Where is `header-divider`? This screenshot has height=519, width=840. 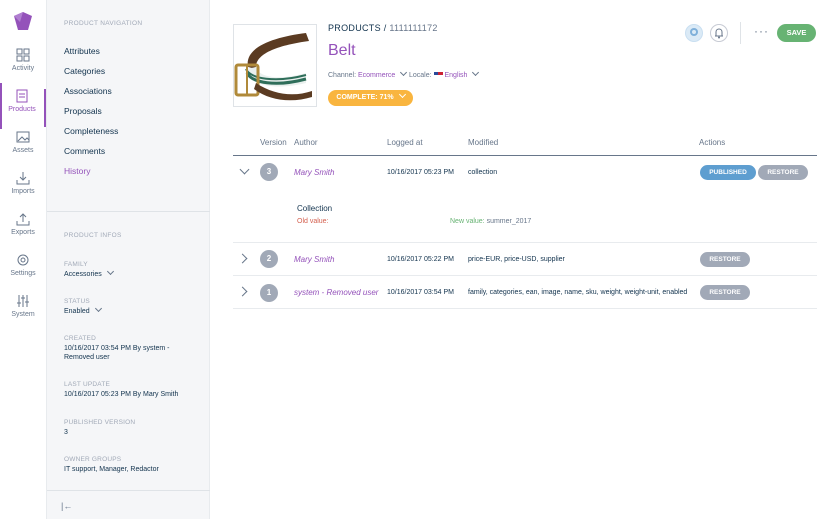 header-divider is located at coordinates (740, 33).